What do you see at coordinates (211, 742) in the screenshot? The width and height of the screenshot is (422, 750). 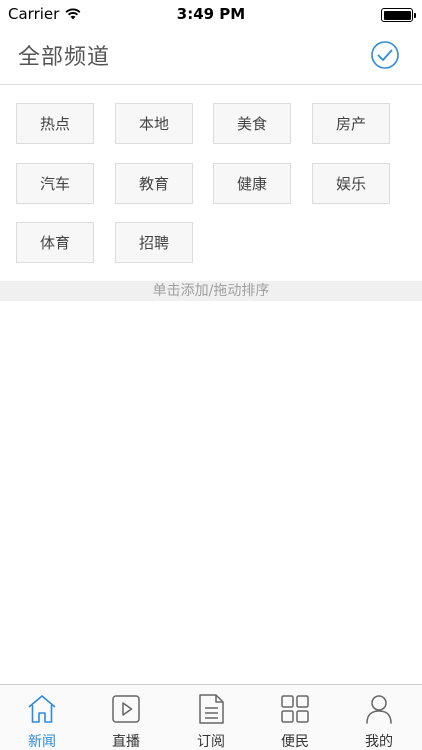 I see `tab-label: 订阅` at bounding box center [211, 742].